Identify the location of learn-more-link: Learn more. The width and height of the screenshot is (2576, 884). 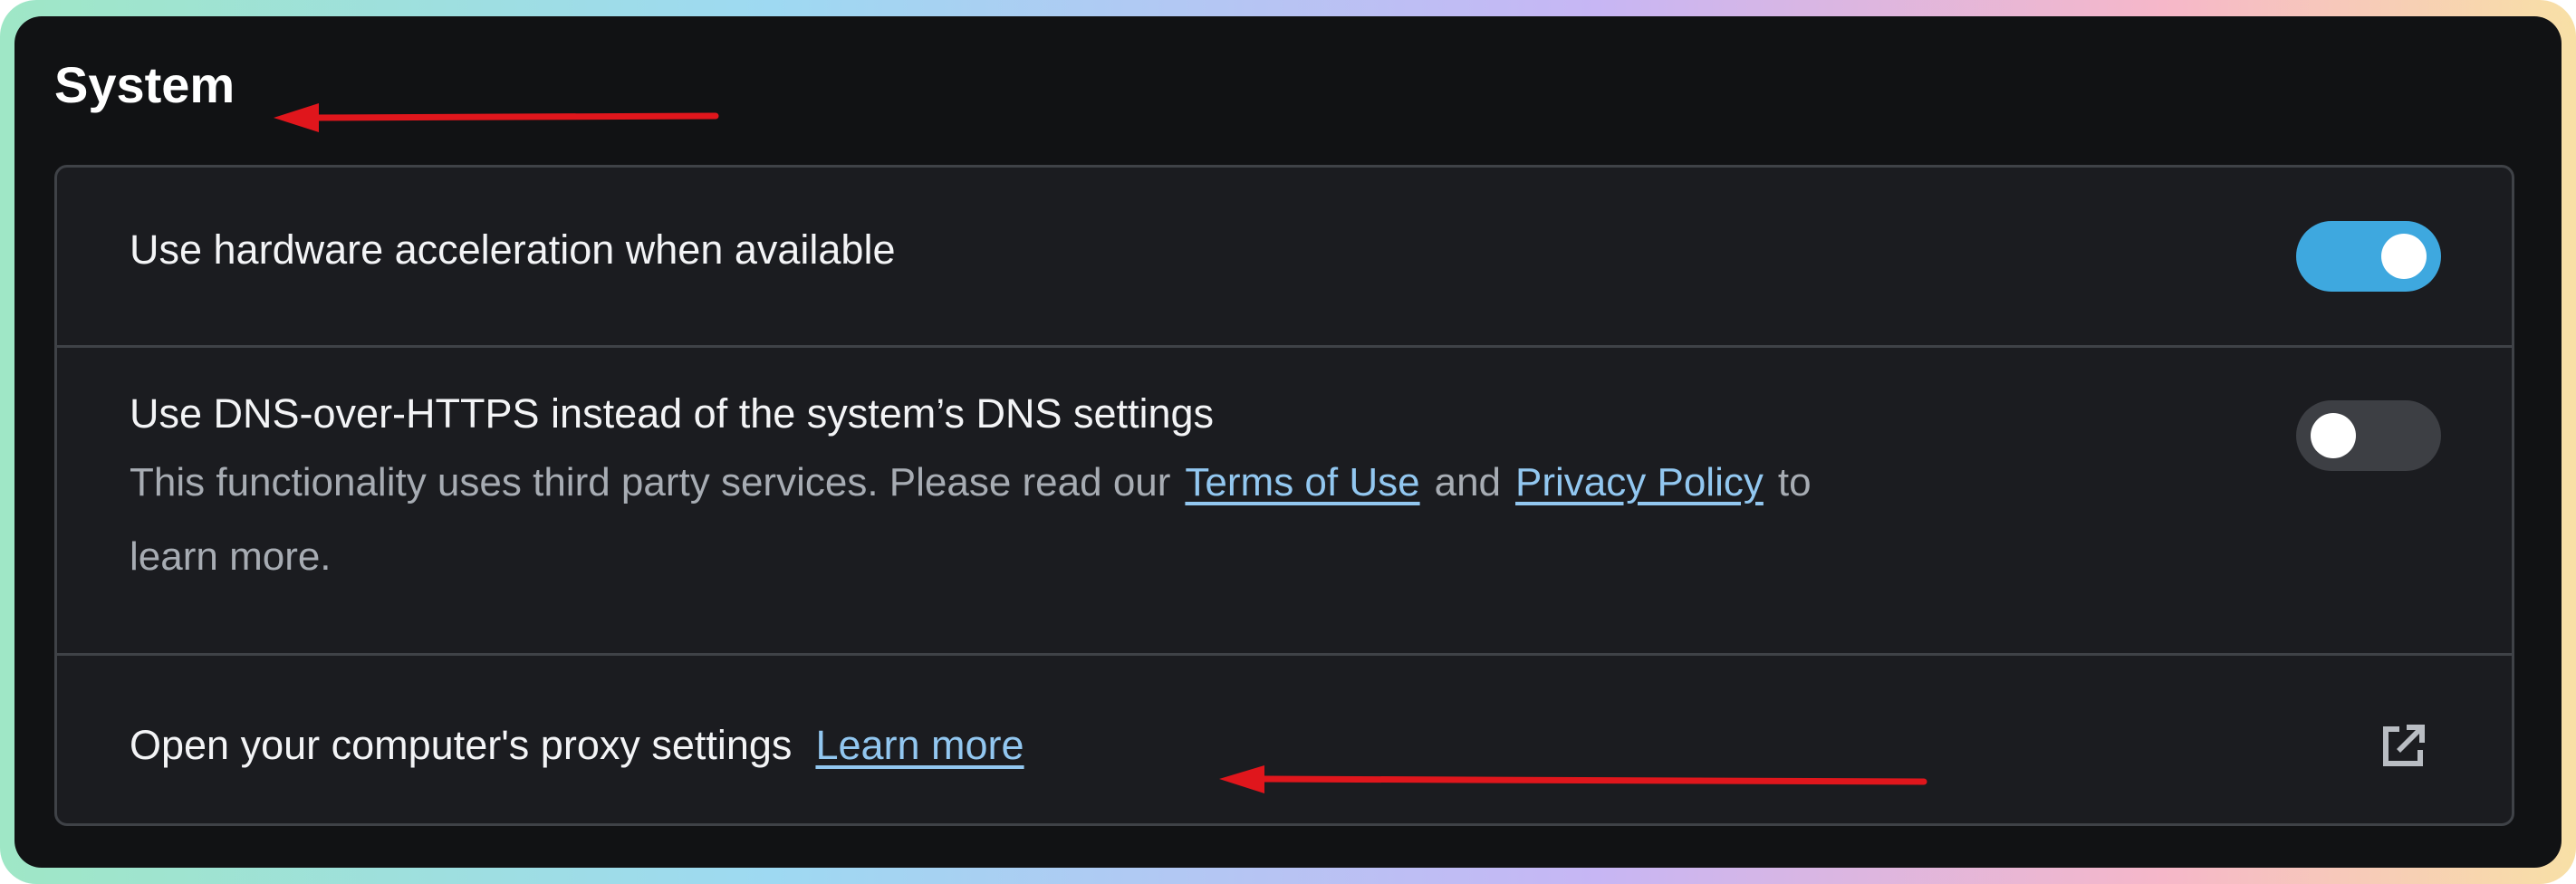
(919, 745).